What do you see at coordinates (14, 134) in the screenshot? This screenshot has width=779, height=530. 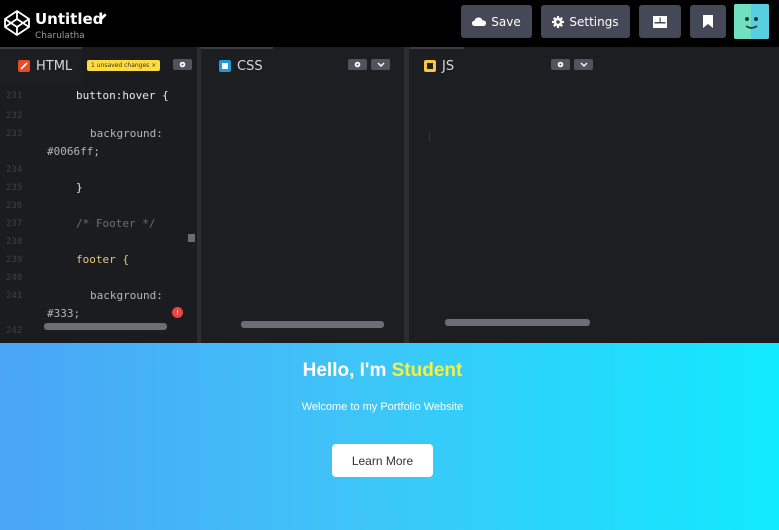 I see `line-number: 233` at bounding box center [14, 134].